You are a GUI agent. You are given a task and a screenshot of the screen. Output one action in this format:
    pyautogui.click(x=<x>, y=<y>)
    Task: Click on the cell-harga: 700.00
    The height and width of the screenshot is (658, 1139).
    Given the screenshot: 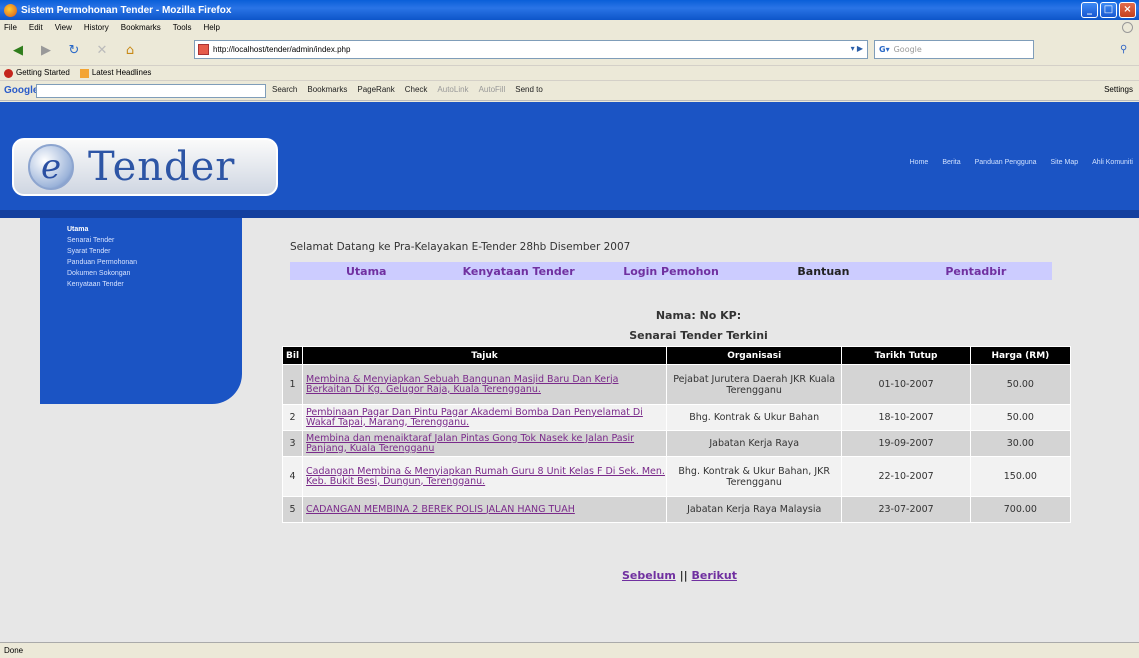 What is the action you would take?
    pyautogui.click(x=1020, y=509)
    